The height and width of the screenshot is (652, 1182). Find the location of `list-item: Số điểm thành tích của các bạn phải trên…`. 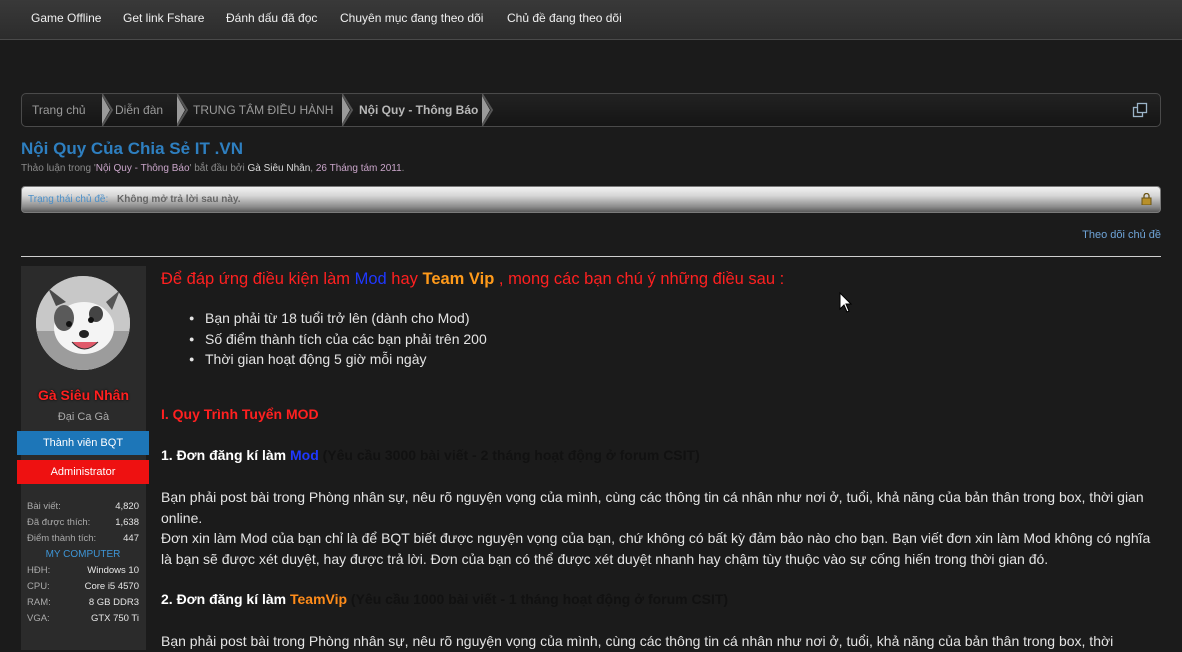

list-item: Số điểm thành tích của các bạn phải trên… is located at coordinates (338, 339).